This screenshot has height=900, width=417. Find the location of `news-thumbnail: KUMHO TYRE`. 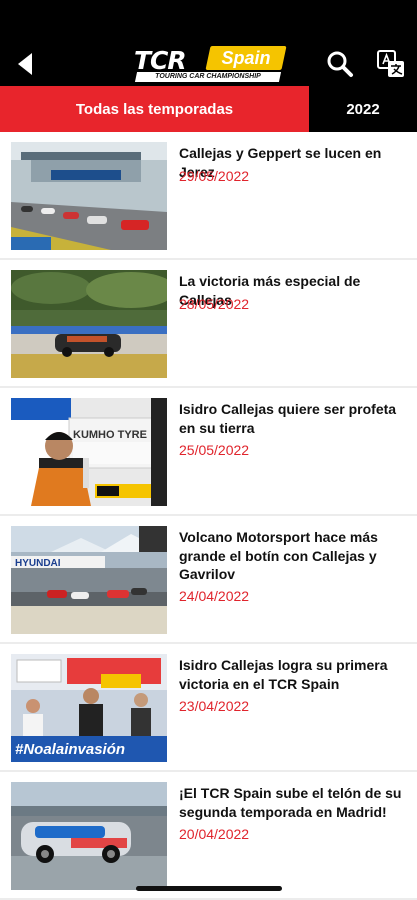

news-thumbnail: KUMHO TYRE is located at coordinates (89, 452).